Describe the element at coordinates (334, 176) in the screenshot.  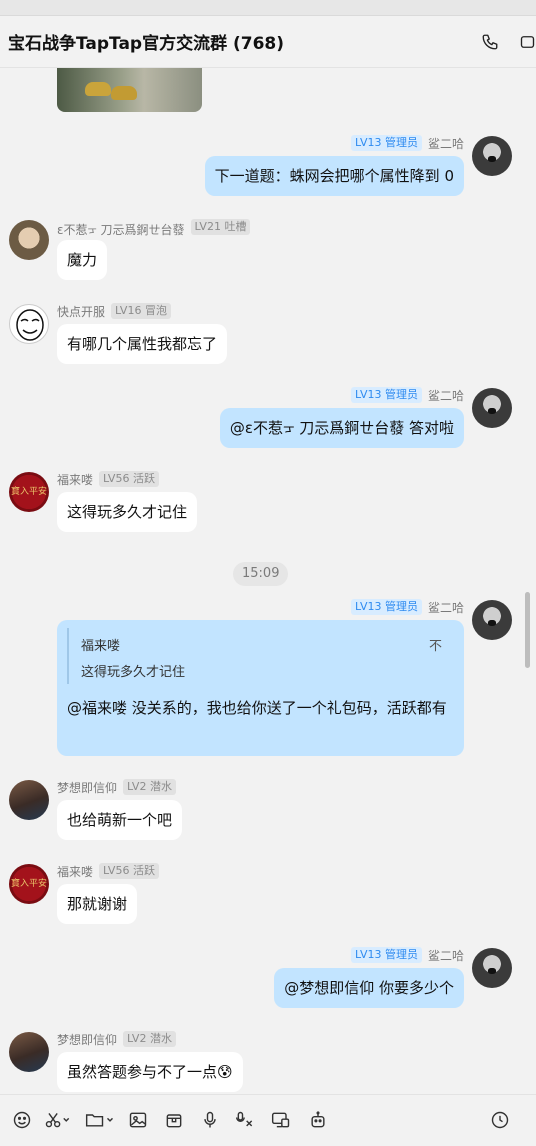
I see `message-bubble: 下一道题：蛛网会把哪个属性降到 0` at that location.